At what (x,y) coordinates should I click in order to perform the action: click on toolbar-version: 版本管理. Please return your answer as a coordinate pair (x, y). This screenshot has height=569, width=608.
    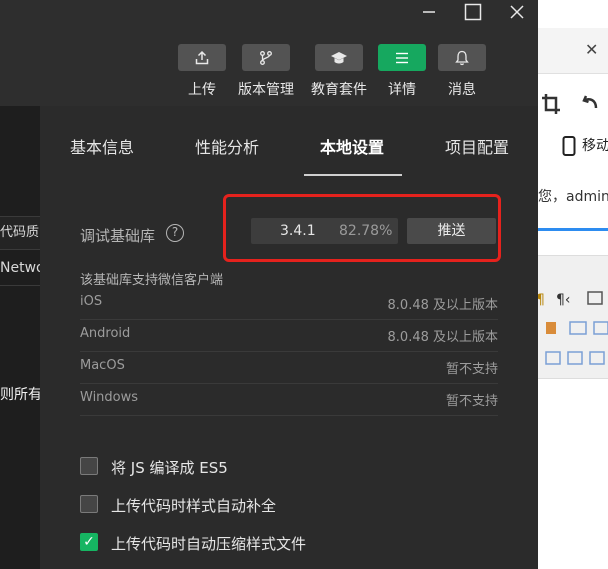
    Looking at the image, I should click on (266, 71).